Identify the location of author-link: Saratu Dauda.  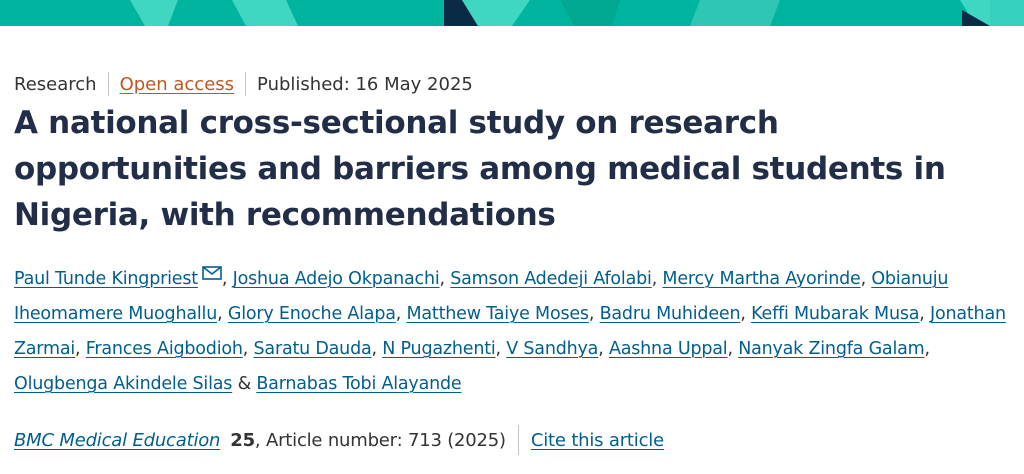
(313, 349).